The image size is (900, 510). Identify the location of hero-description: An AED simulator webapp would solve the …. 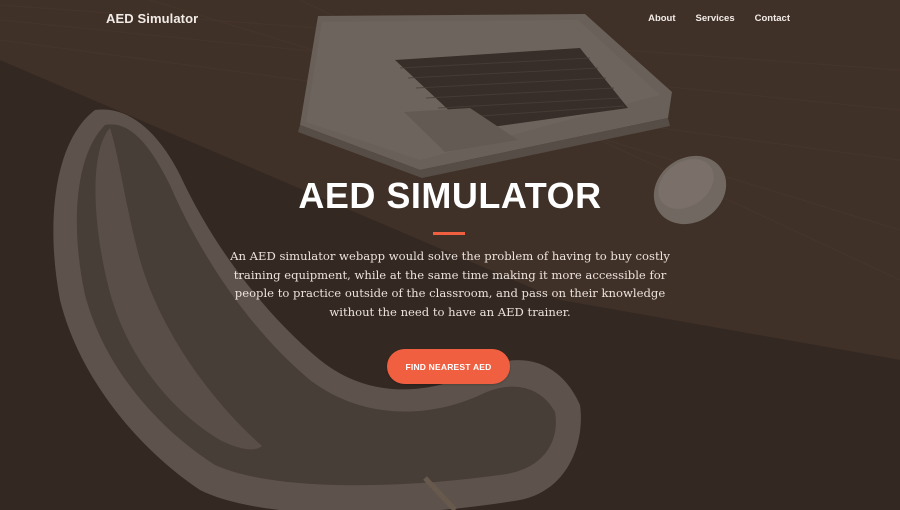
(450, 284).